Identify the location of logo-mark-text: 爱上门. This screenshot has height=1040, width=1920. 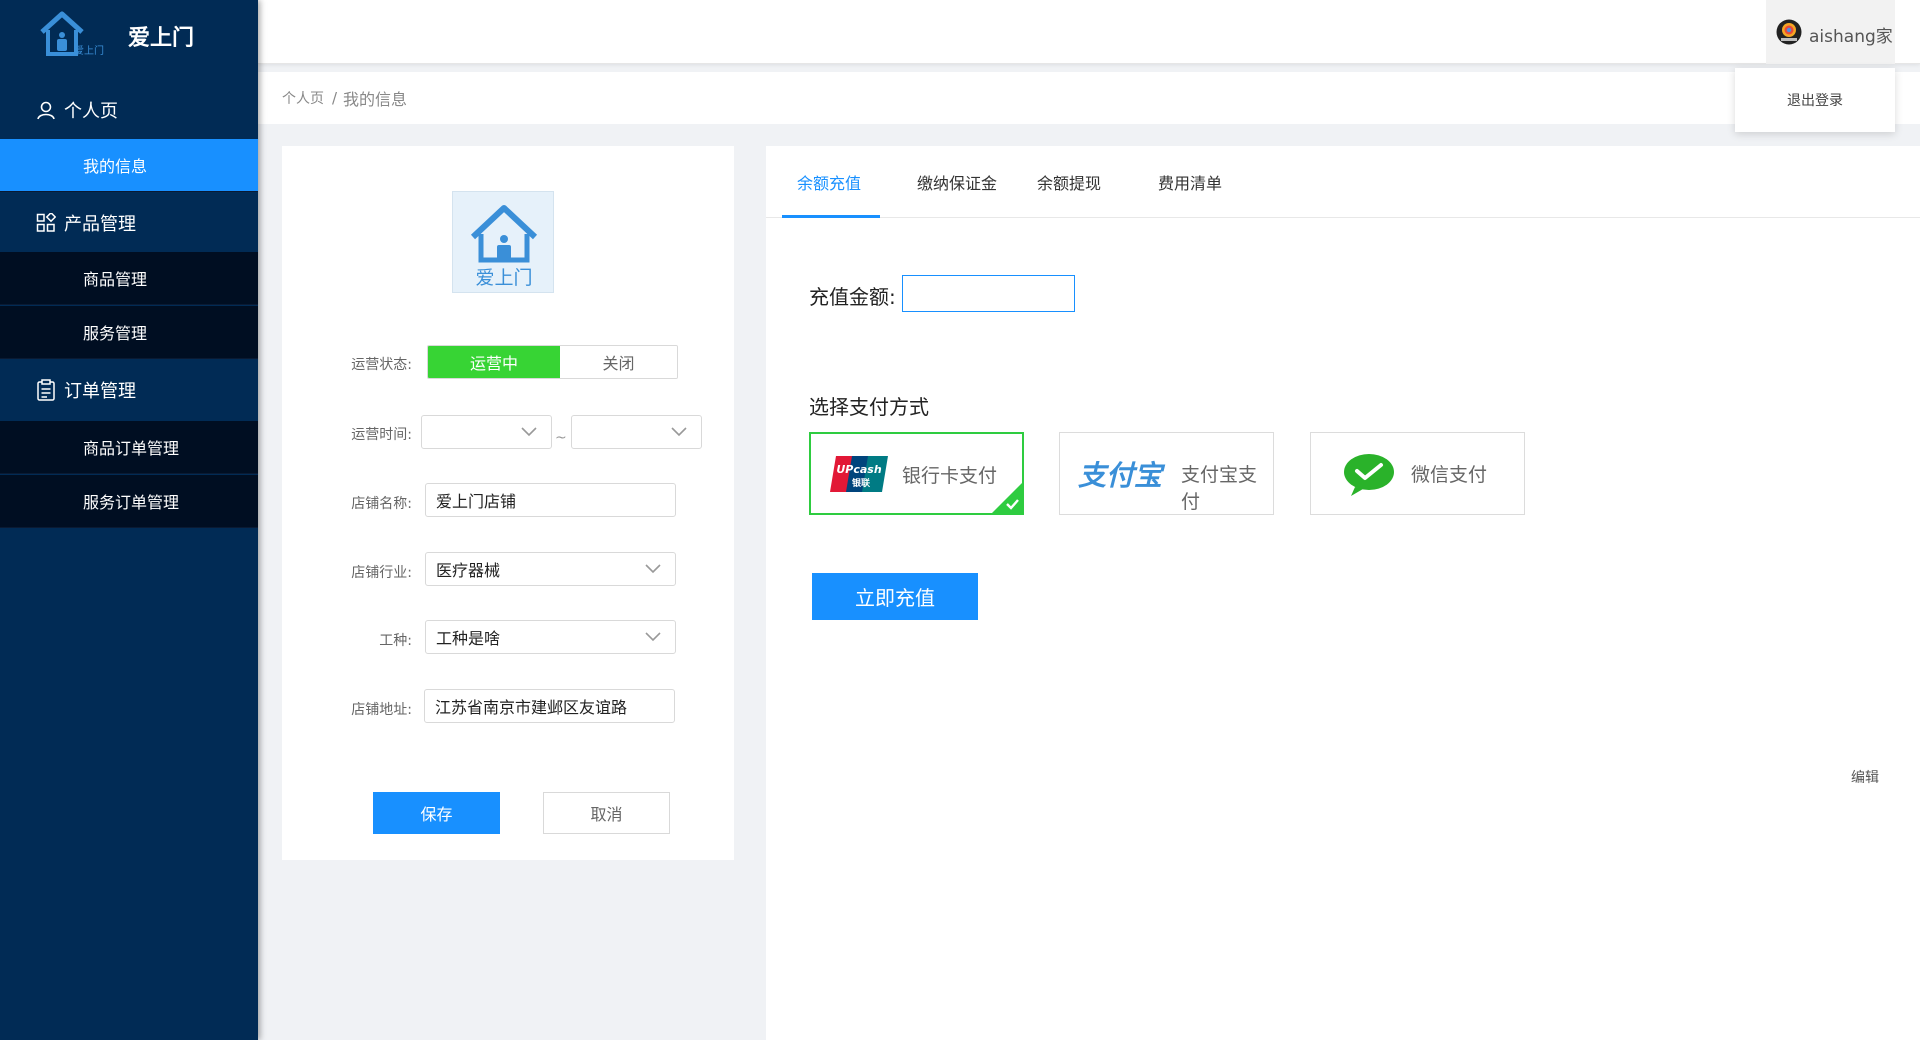
(89, 50).